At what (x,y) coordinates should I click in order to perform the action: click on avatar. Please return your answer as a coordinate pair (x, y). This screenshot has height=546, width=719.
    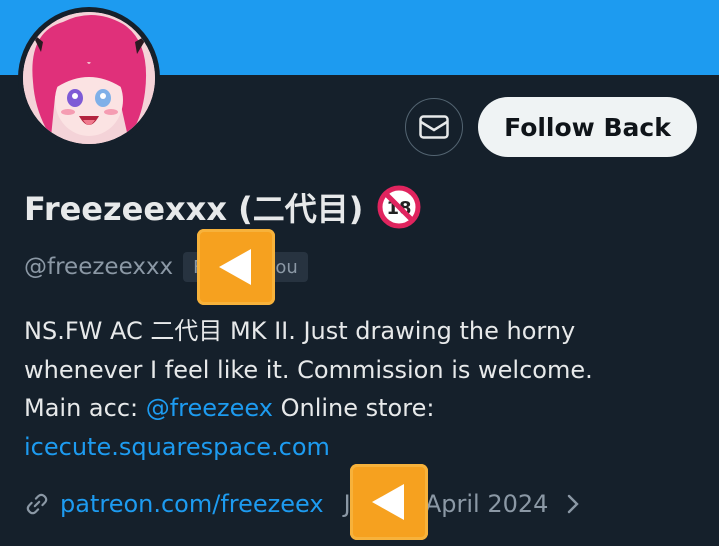
    Looking at the image, I should click on (89, 78).